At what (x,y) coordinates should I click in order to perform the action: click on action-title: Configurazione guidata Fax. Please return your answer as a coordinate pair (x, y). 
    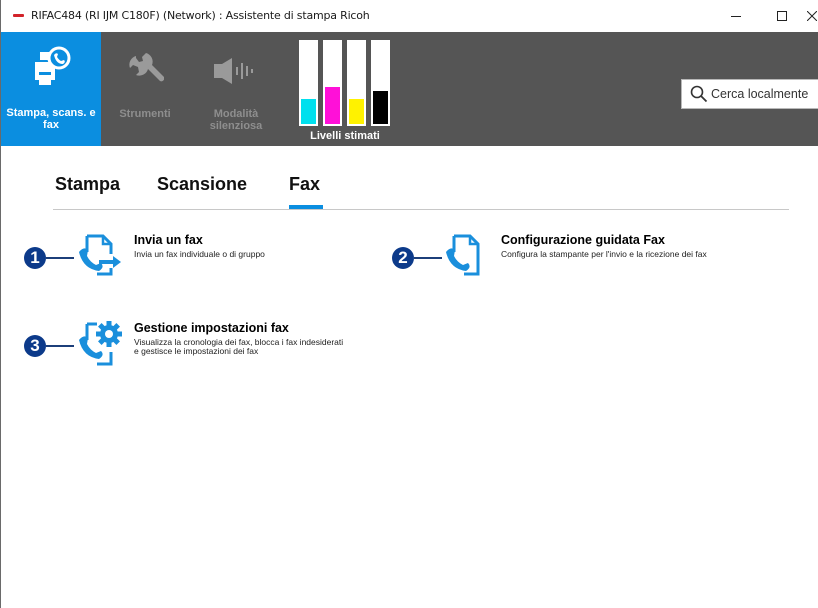
    Looking at the image, I should click on (583, 240).